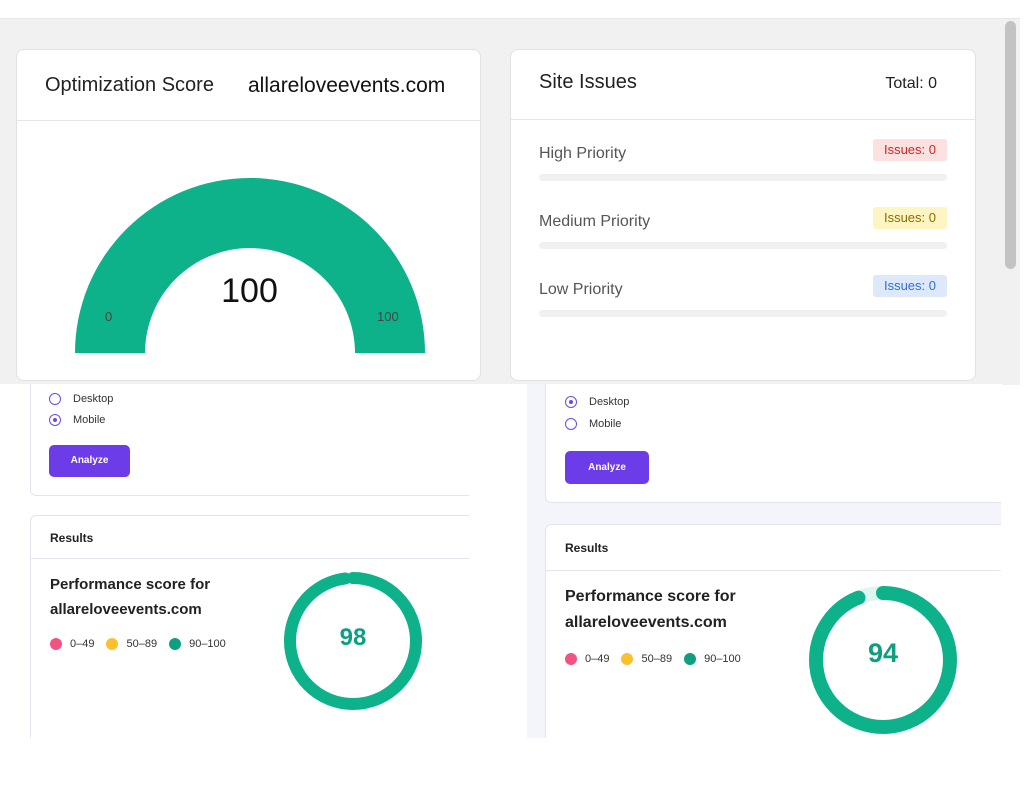 The width and height of the screenshot is (1024, 799). I want to click on left-radio-desktop, so click(55, 399).